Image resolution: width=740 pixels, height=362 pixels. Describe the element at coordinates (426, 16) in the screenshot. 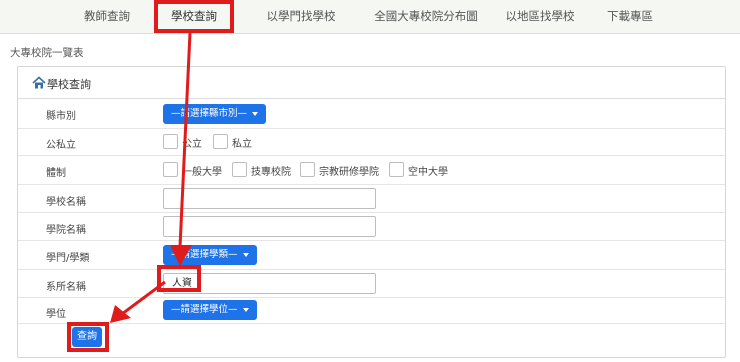

I see `nav-distribution-map: 全國大專校院分布圖` at that location.